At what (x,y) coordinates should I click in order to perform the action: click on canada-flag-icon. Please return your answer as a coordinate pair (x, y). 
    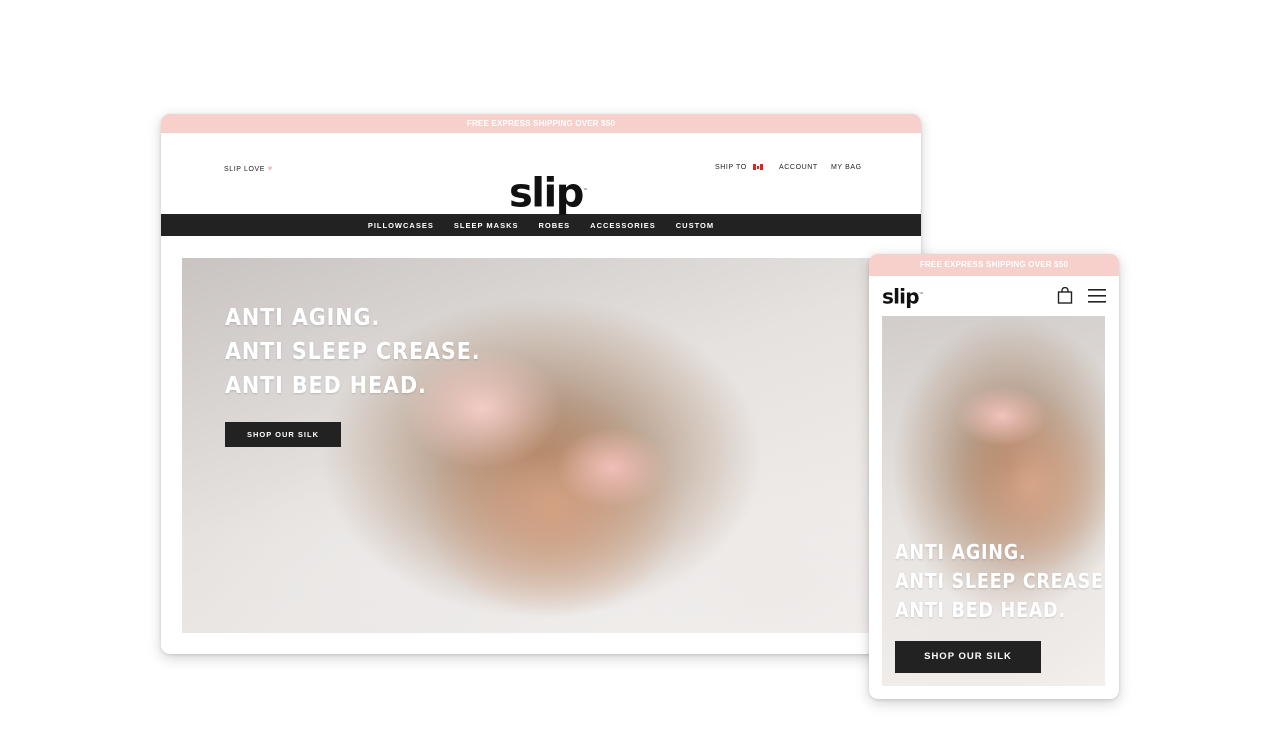
    Looking at the image, I should click on (758, 167).